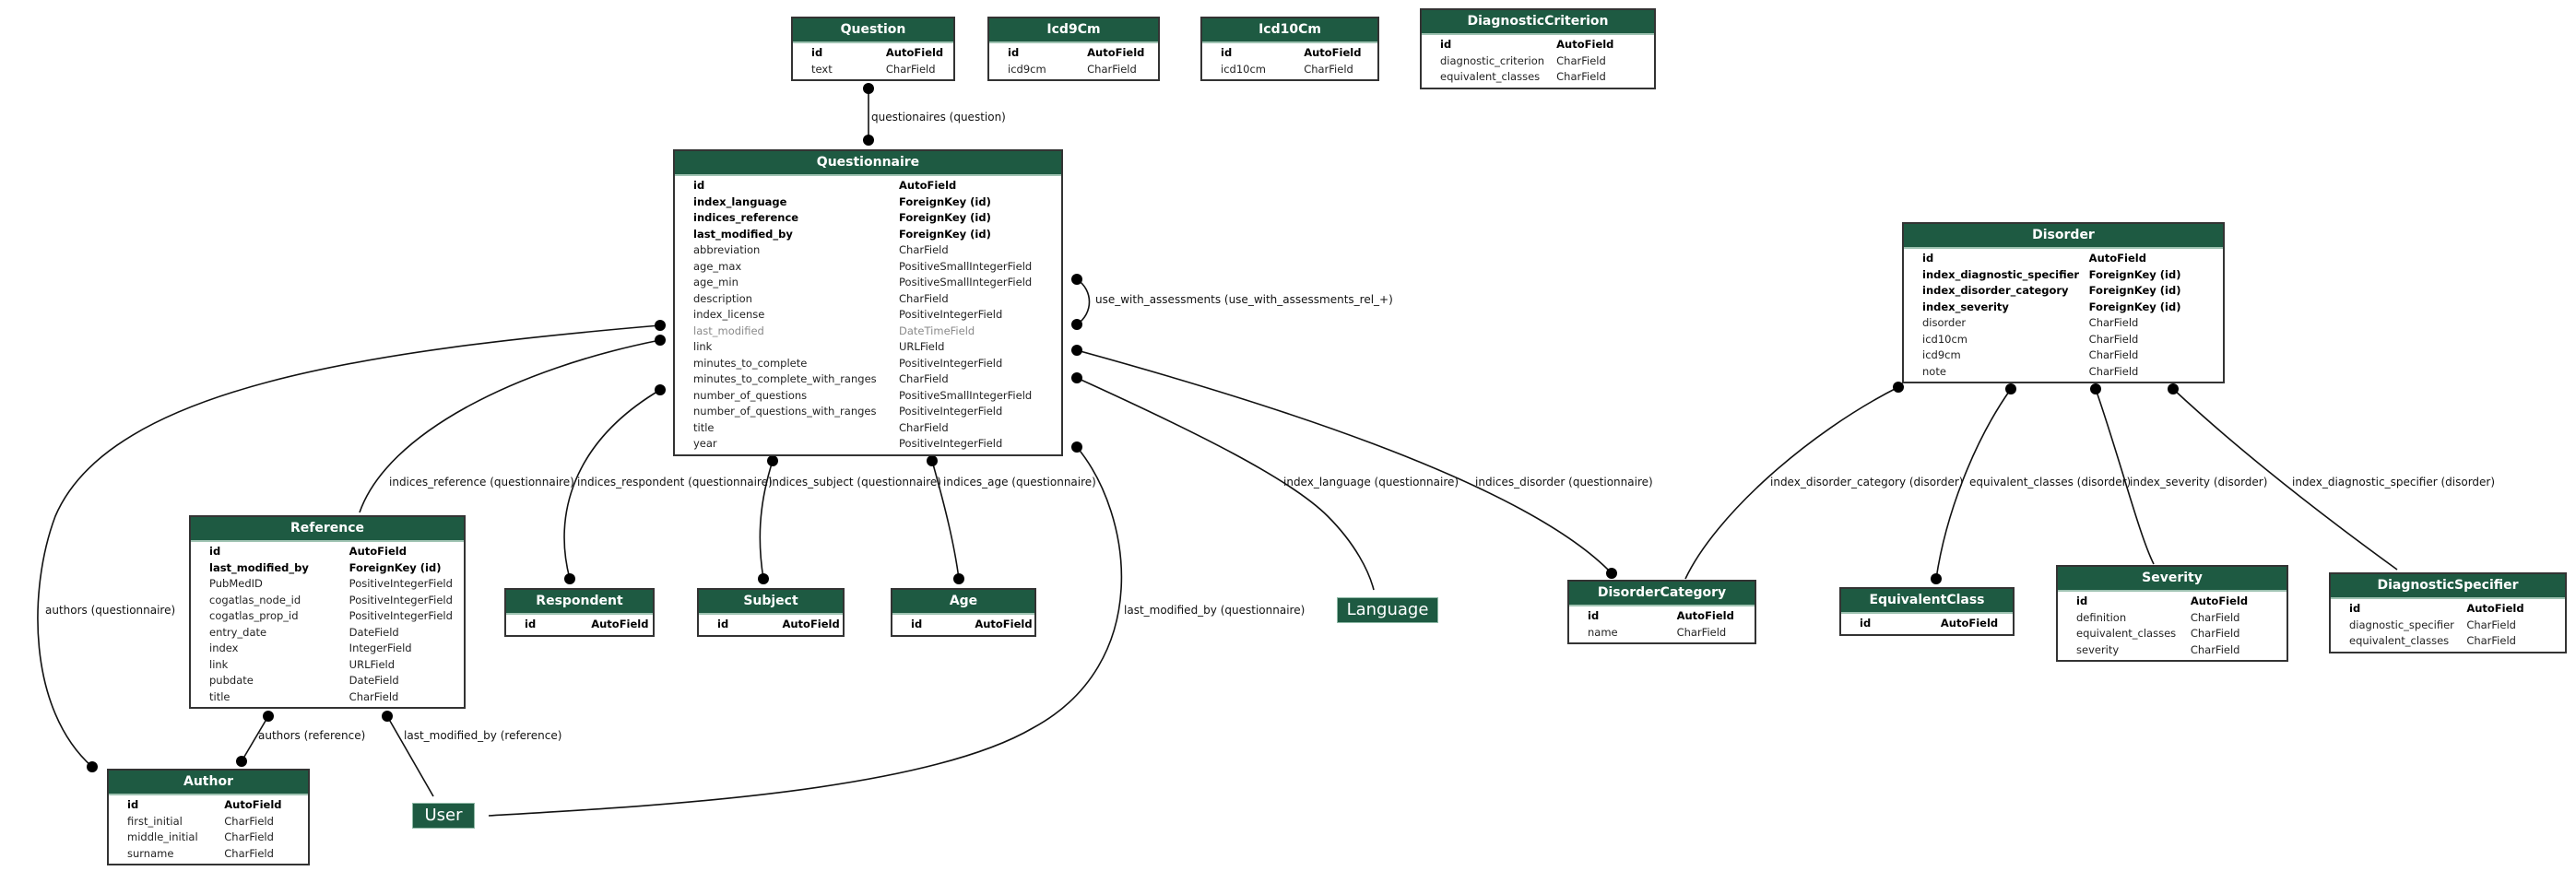  I want to click on field-row: diagnostic_specifier CharField, so click(2448, 626).